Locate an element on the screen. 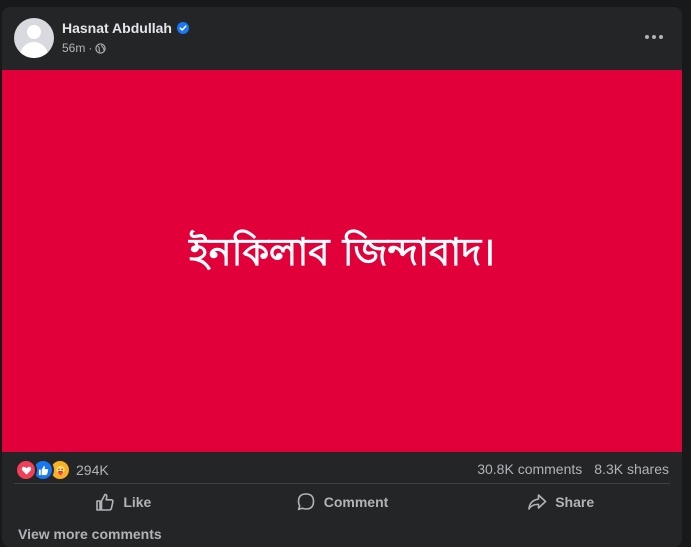 The height and width of the screenshot is (547, 691). more-options-button is located at coordinates (654, 37).